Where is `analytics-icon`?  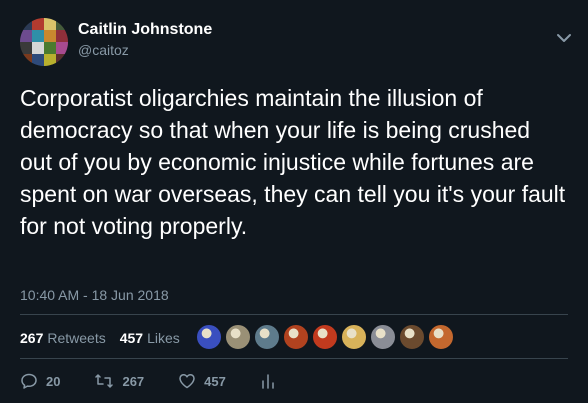
analytics-icon is located at coordinates (268, 381).